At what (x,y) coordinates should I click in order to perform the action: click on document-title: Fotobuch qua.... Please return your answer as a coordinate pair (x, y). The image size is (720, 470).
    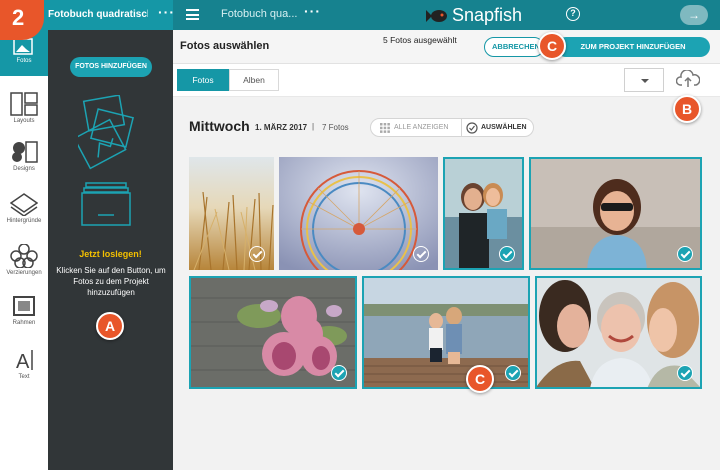
    Looking at the image, I should click on (259, 14).